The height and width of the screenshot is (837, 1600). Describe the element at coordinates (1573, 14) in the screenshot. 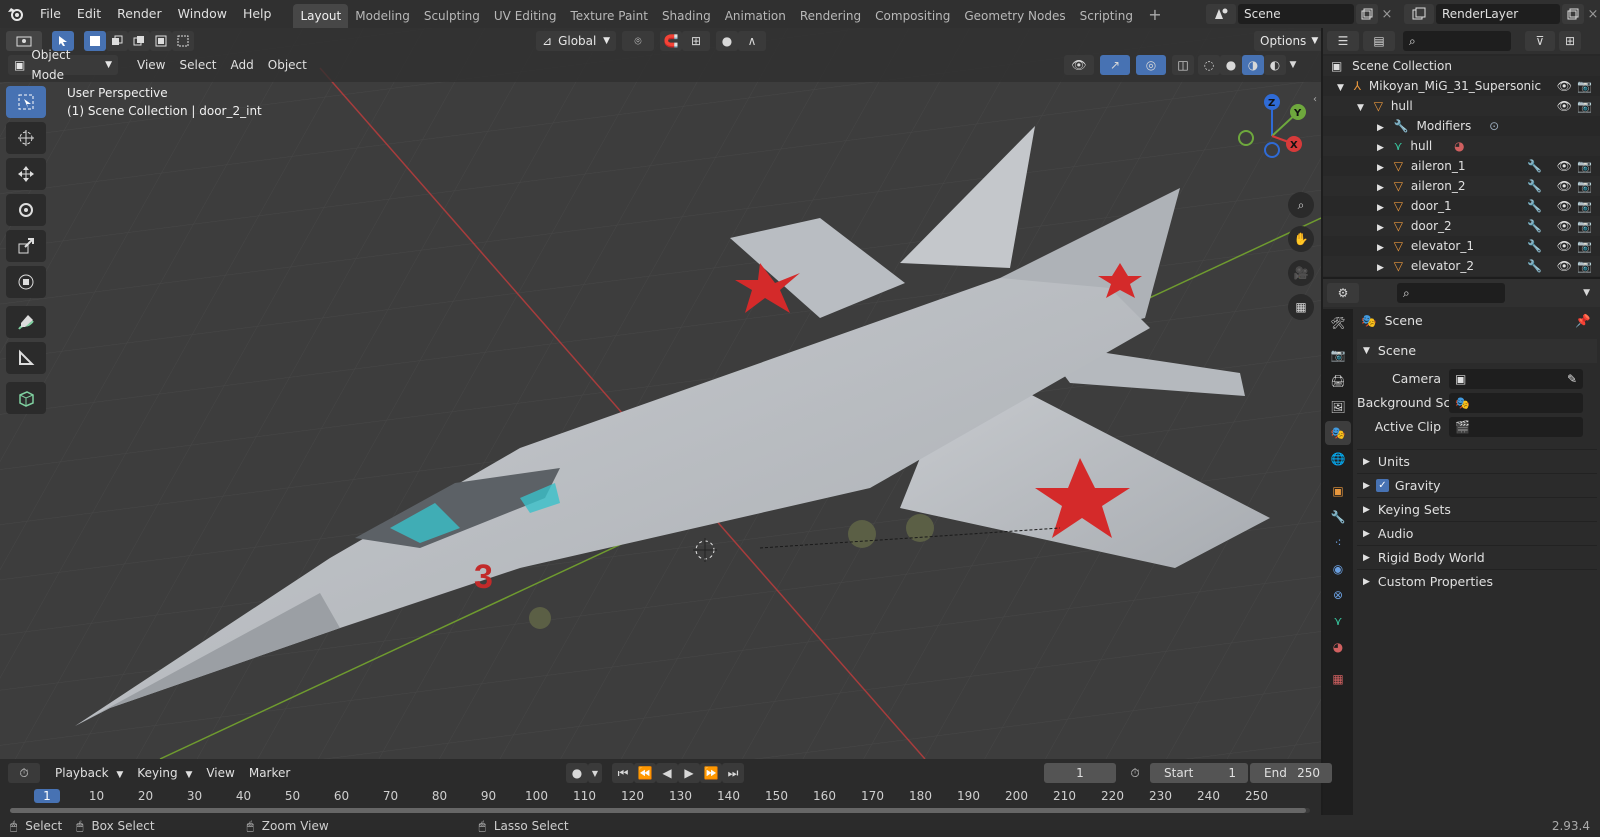

I see `copy-view-layer-icon` at that location.